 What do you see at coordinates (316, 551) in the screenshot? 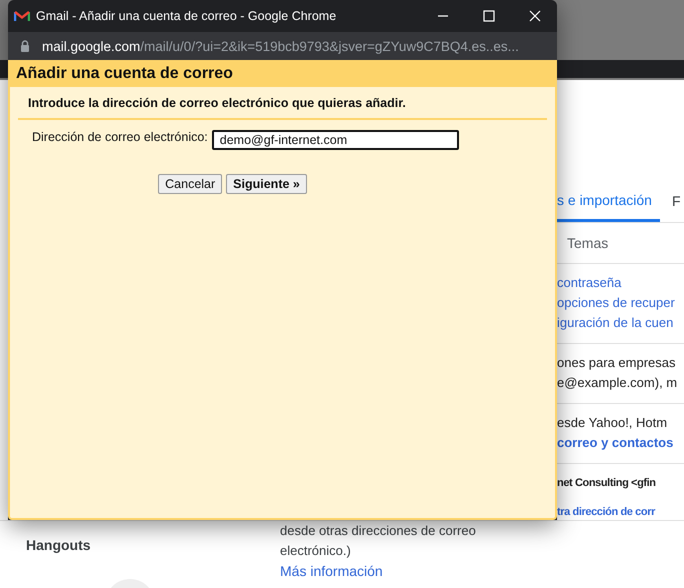
I see `description-text: electrónico.)` at bounding box center [316, 551].